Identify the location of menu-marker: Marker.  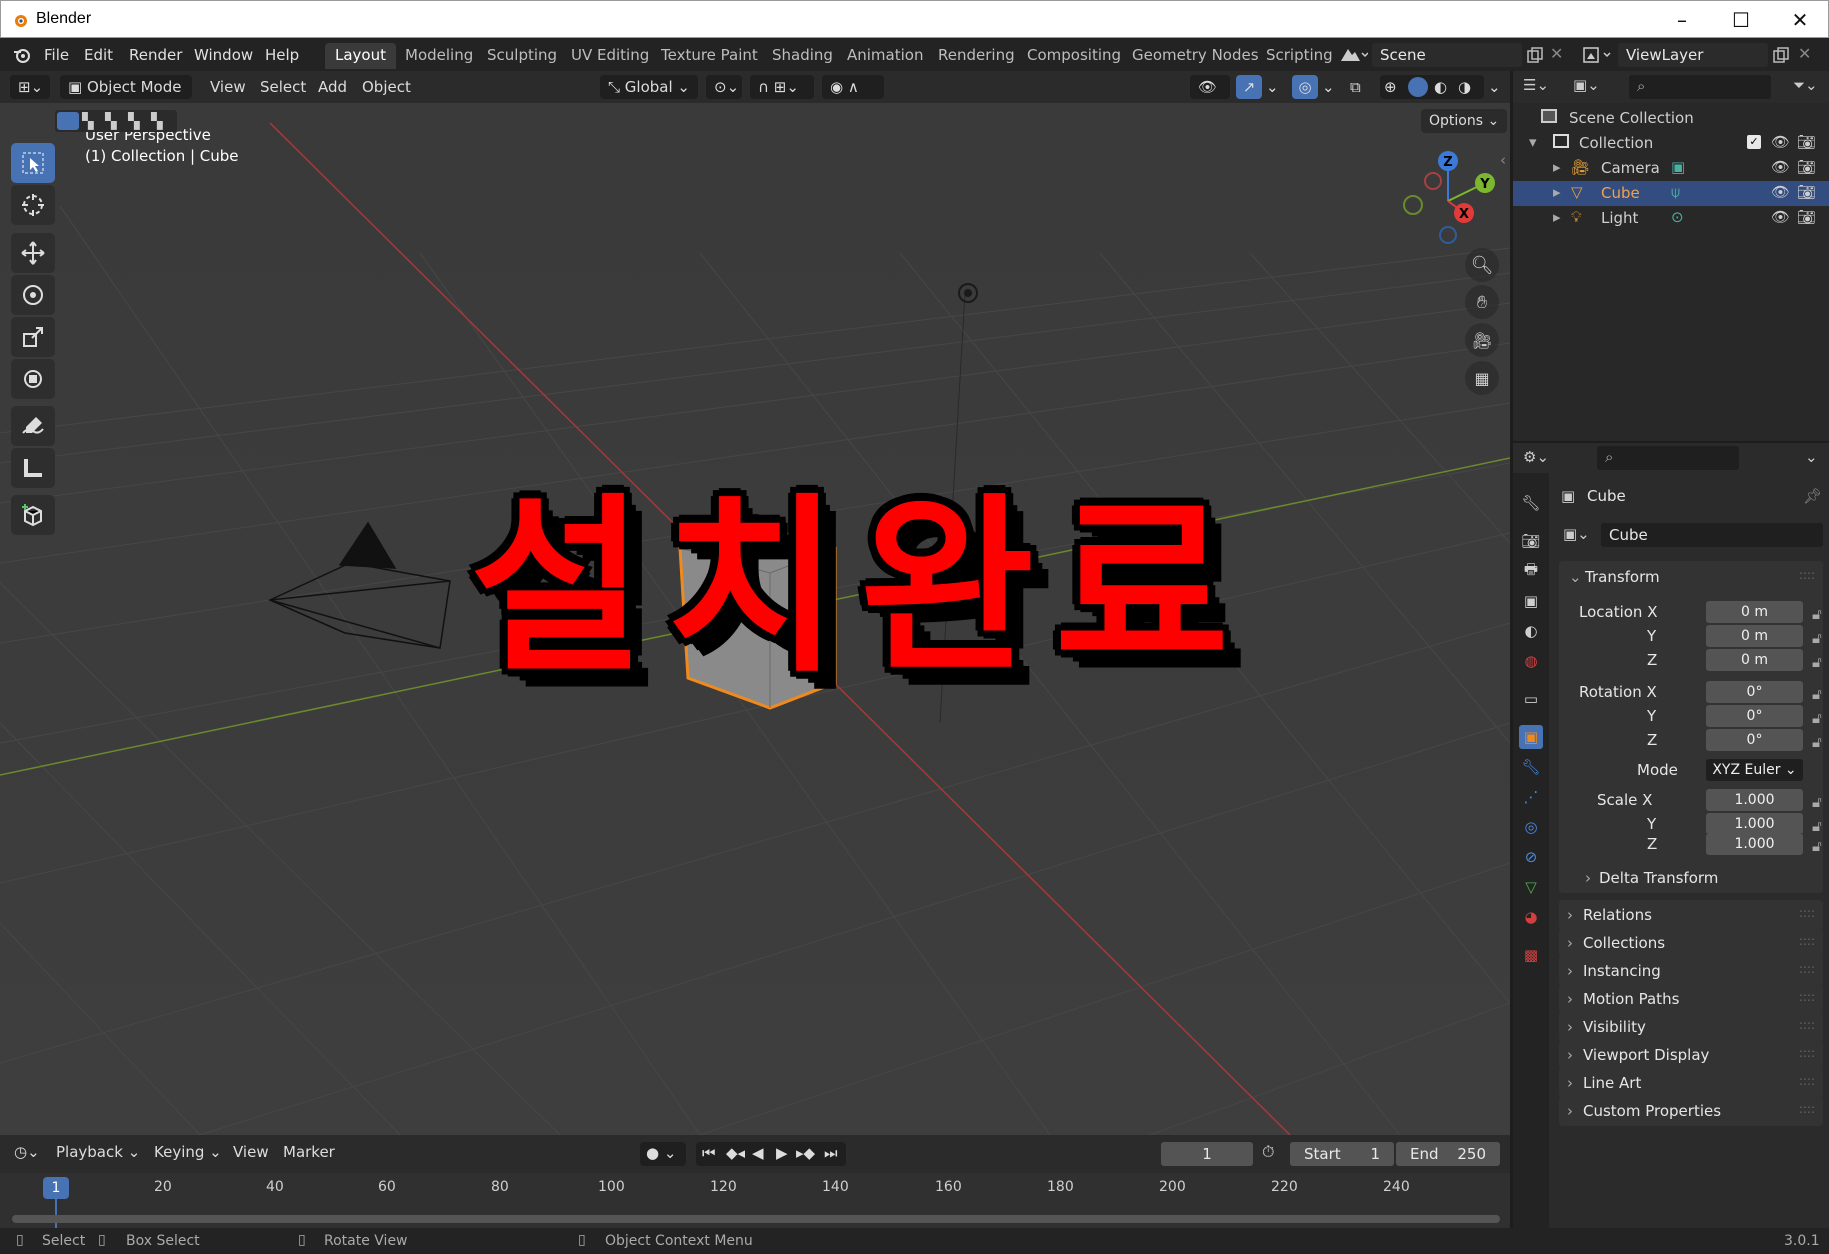
(309, 1152).